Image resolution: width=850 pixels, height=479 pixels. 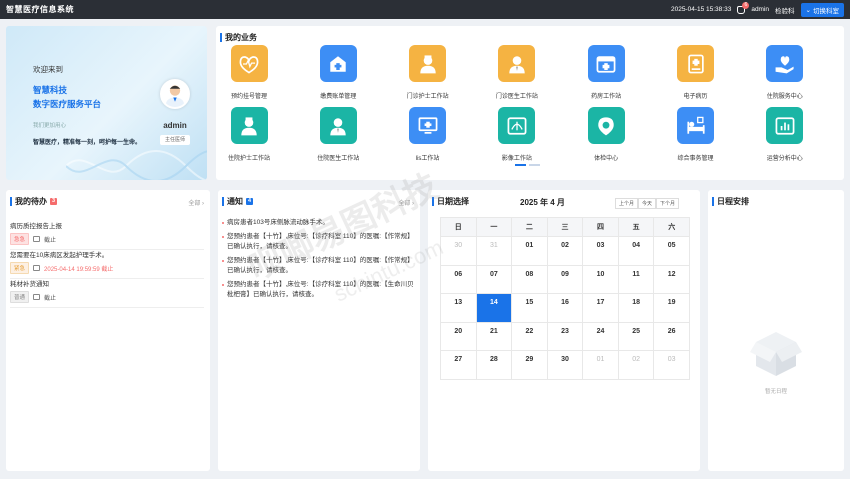 What do you see at coordinates (671, 227) in the screenshot?
I see `weekday-header: 六` at bounding box center [671, 227].